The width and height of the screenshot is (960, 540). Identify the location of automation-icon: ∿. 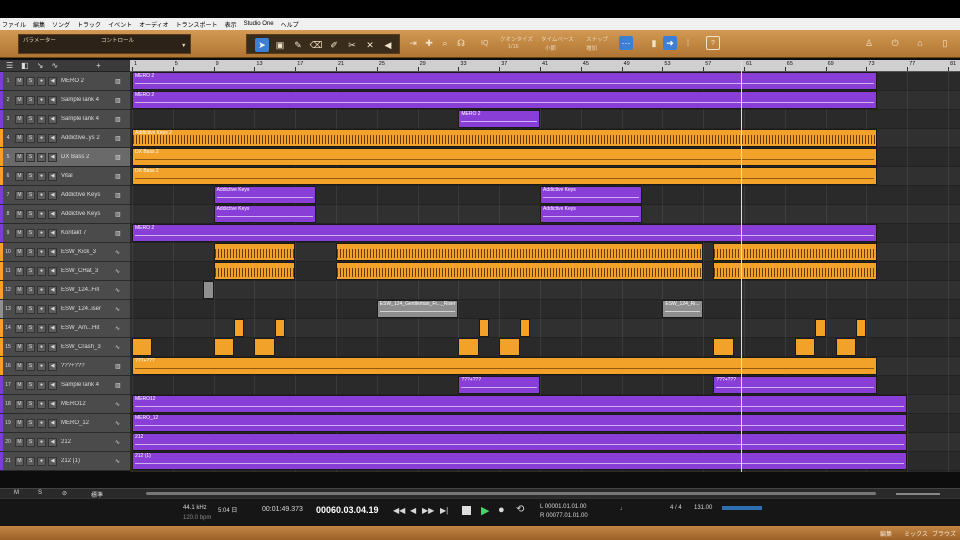
(54, 65).